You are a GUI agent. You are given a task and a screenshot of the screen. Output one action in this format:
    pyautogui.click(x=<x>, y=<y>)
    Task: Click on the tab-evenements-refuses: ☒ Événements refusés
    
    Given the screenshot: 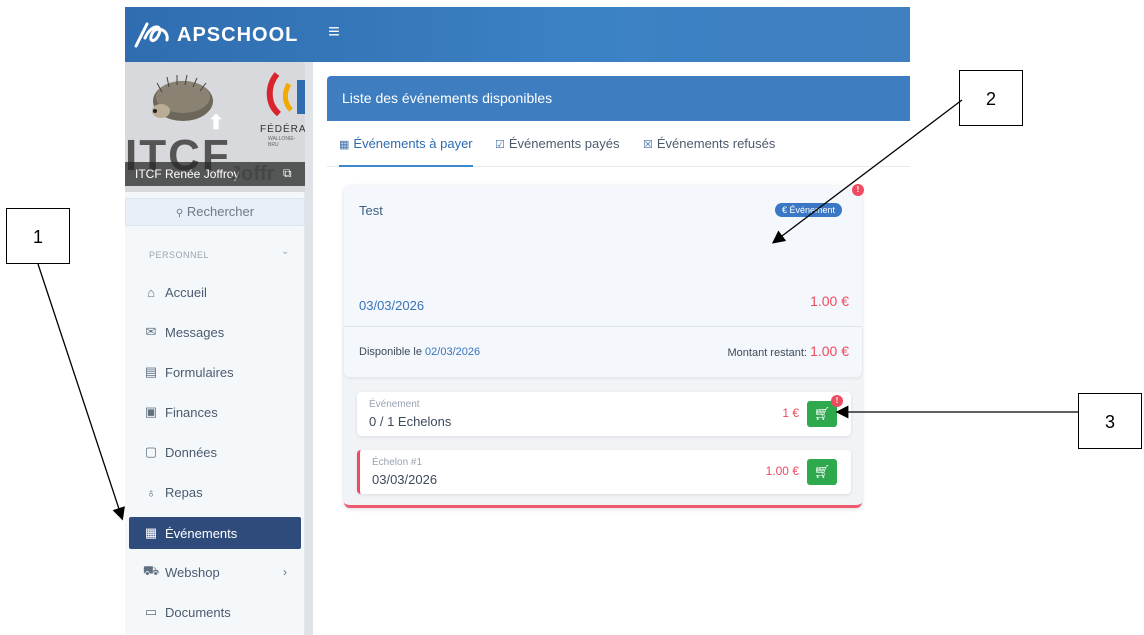 What is the action you would take?
    pyautogui.click(x=709, y=144)
    